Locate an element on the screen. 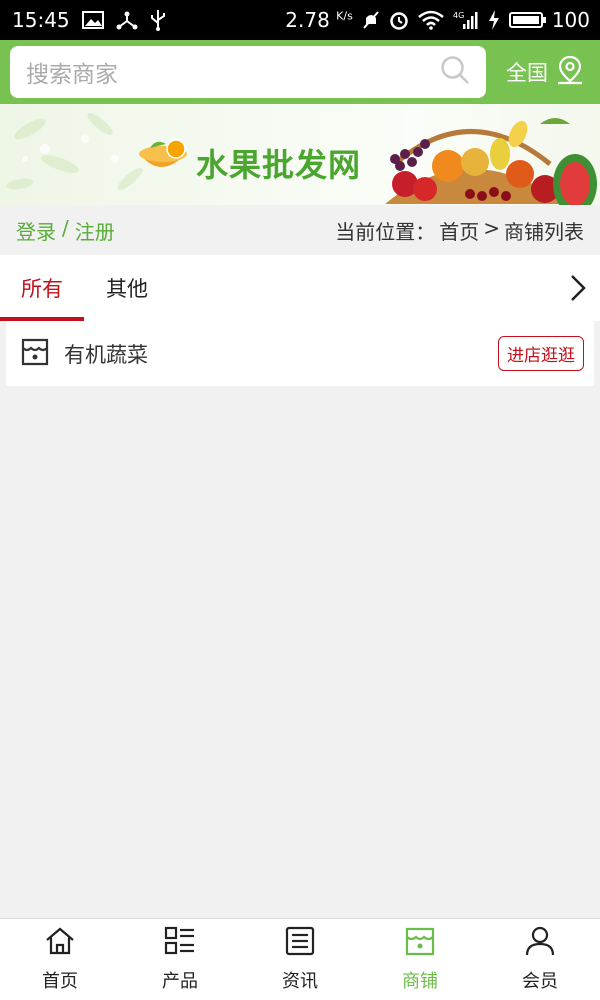 Image resolution: width=600 pixels, height=1000 pixels. mute-icon is located at coordinates (371, 20).